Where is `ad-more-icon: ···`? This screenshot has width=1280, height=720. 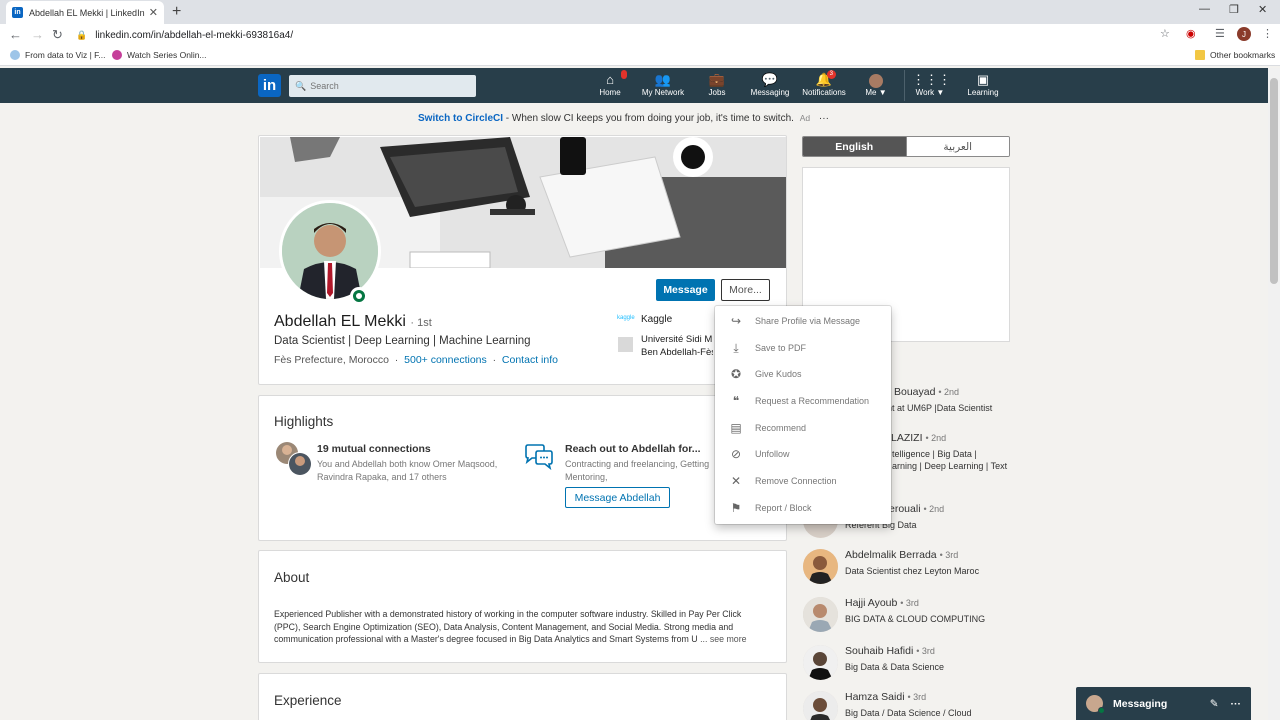
ad-more-icon: ··· is located at coordinates (824, 118).